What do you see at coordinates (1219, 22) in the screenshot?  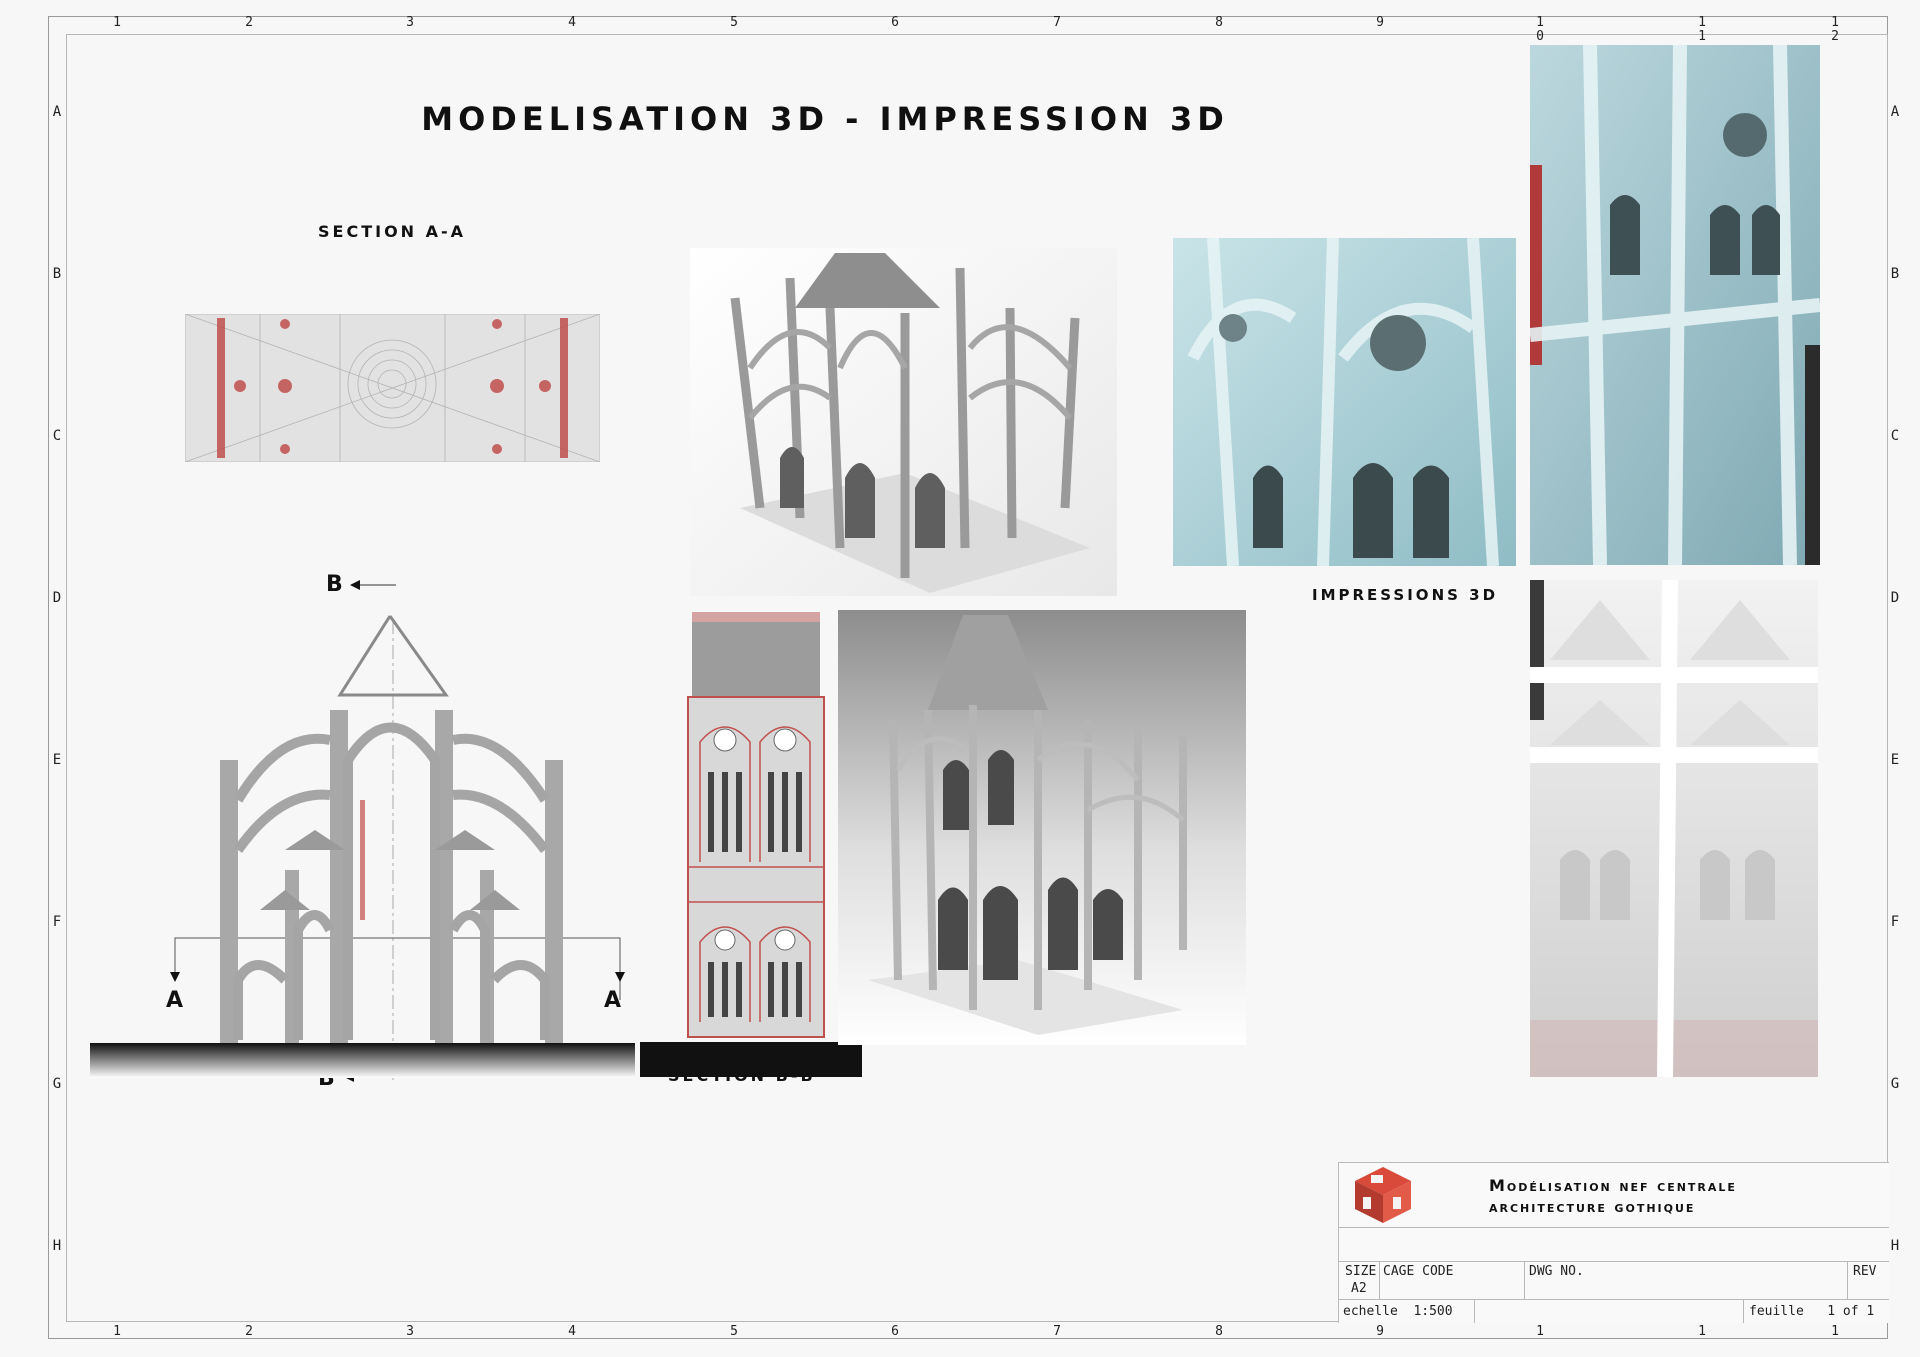 I see `zone-col-8: 8` at bounding box center [1219, 22].